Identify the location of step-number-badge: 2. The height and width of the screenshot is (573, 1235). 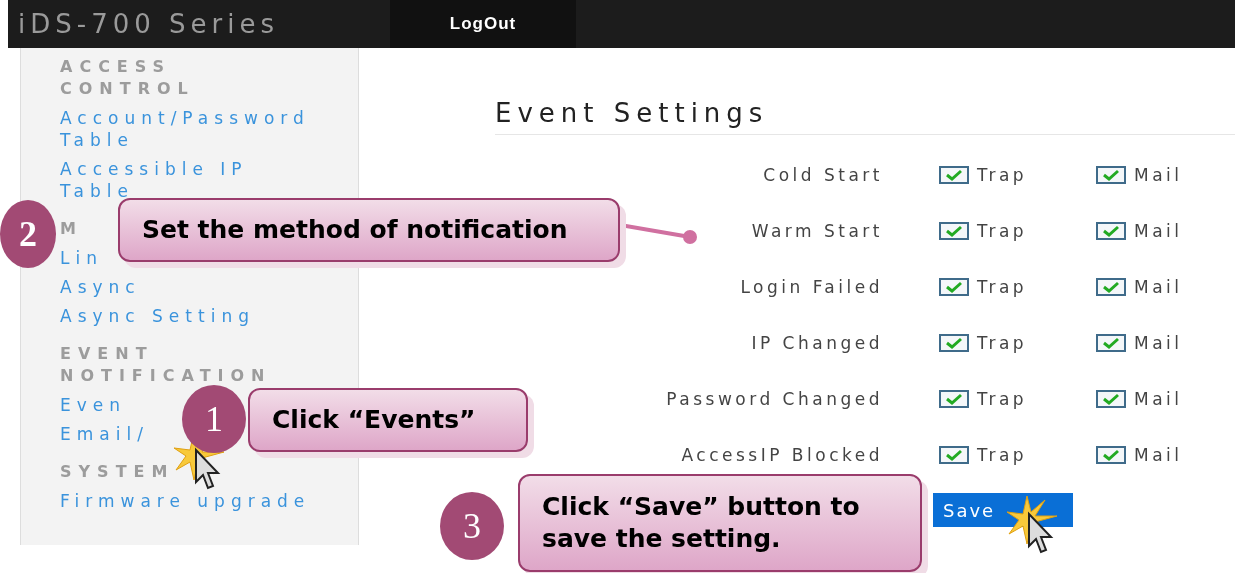
(28, 234).